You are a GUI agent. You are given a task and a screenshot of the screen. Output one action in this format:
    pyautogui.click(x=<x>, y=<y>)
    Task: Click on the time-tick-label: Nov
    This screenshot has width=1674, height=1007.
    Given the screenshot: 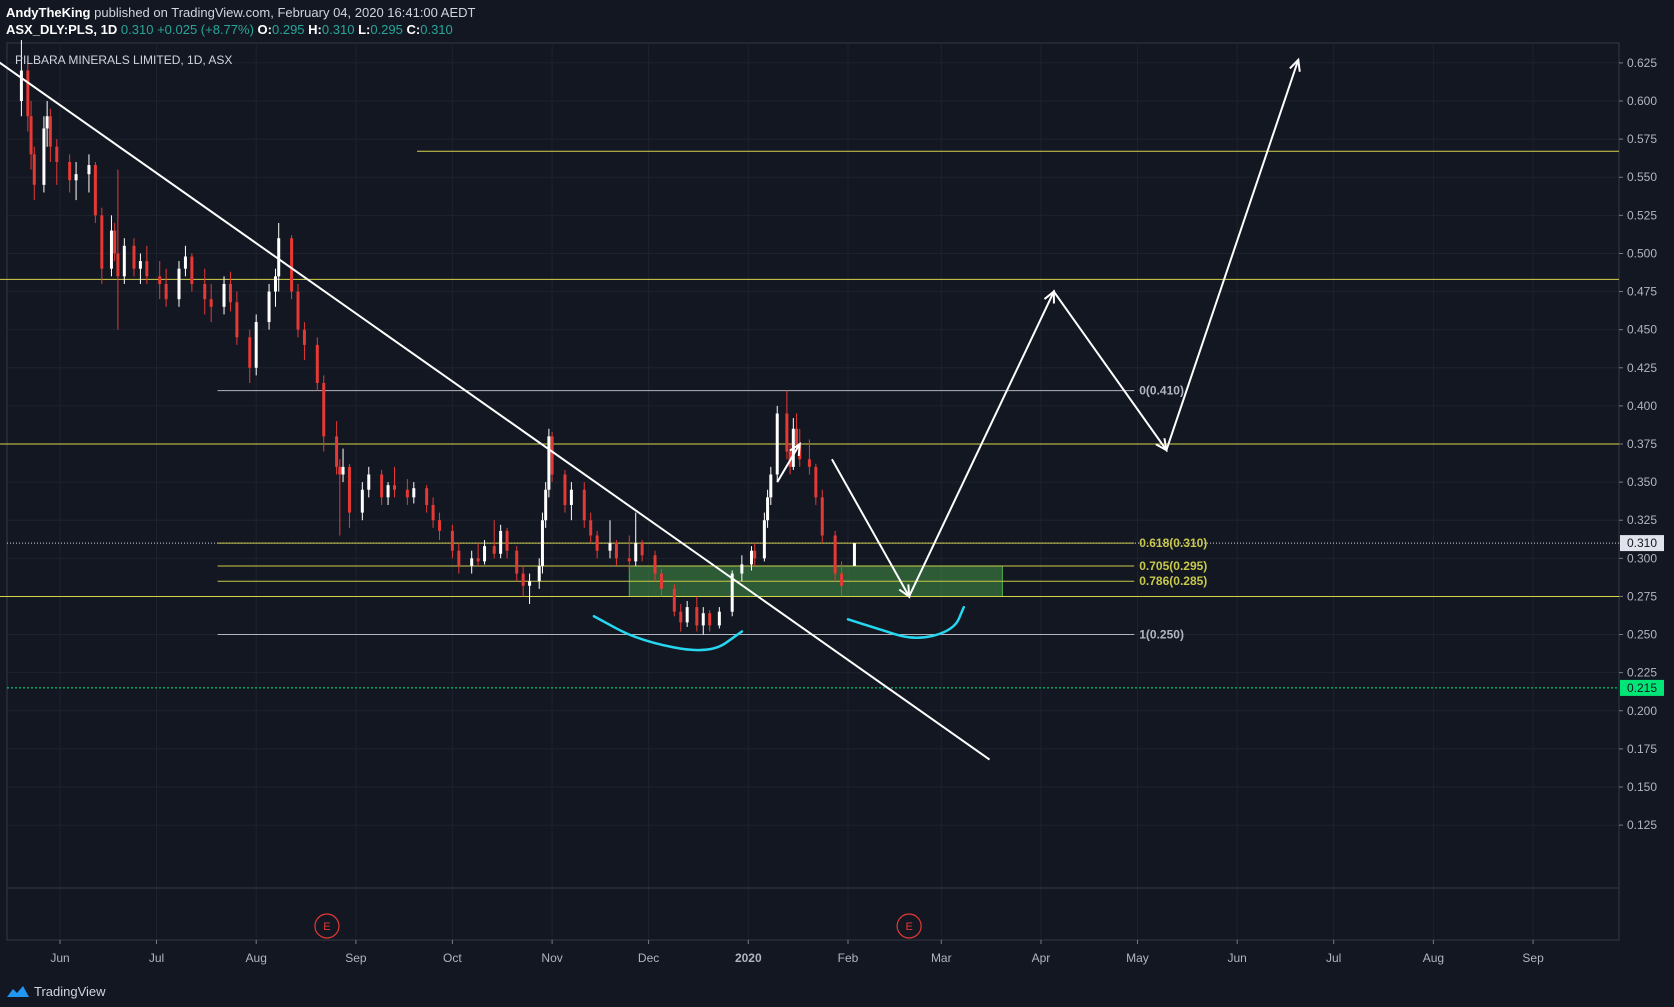 What is the action you would take?
    pyautogui.click(x=551, y=958)
    